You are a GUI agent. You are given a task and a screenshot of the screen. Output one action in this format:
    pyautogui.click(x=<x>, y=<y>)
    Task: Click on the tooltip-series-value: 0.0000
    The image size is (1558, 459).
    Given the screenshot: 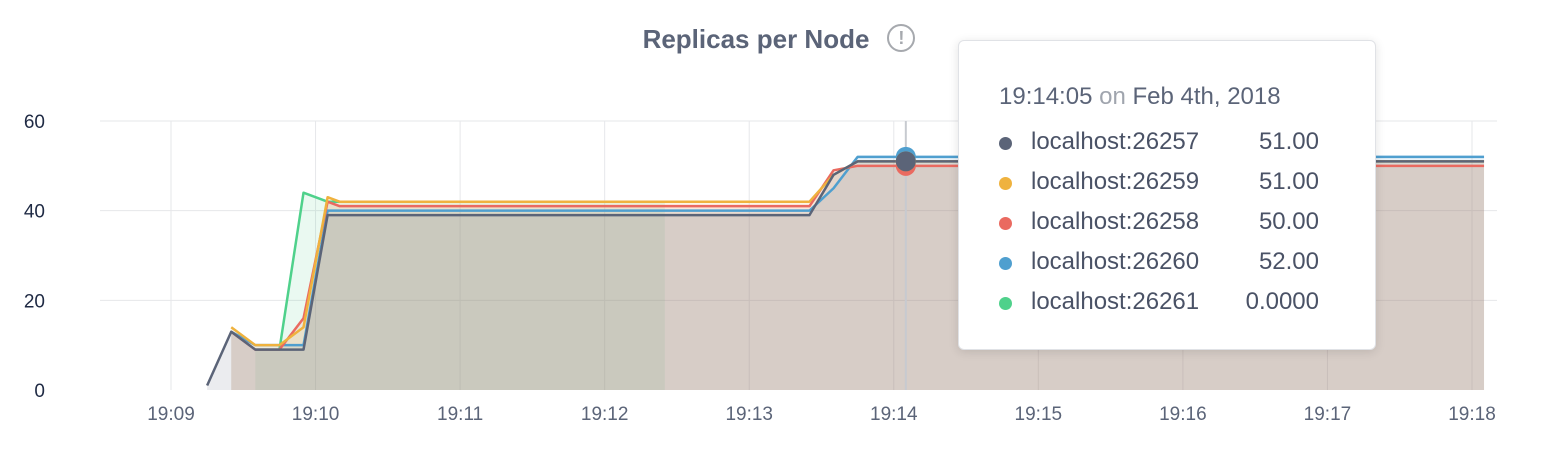 What is the action you would take?
    pyautogui.click(x=1282, y=301)
    